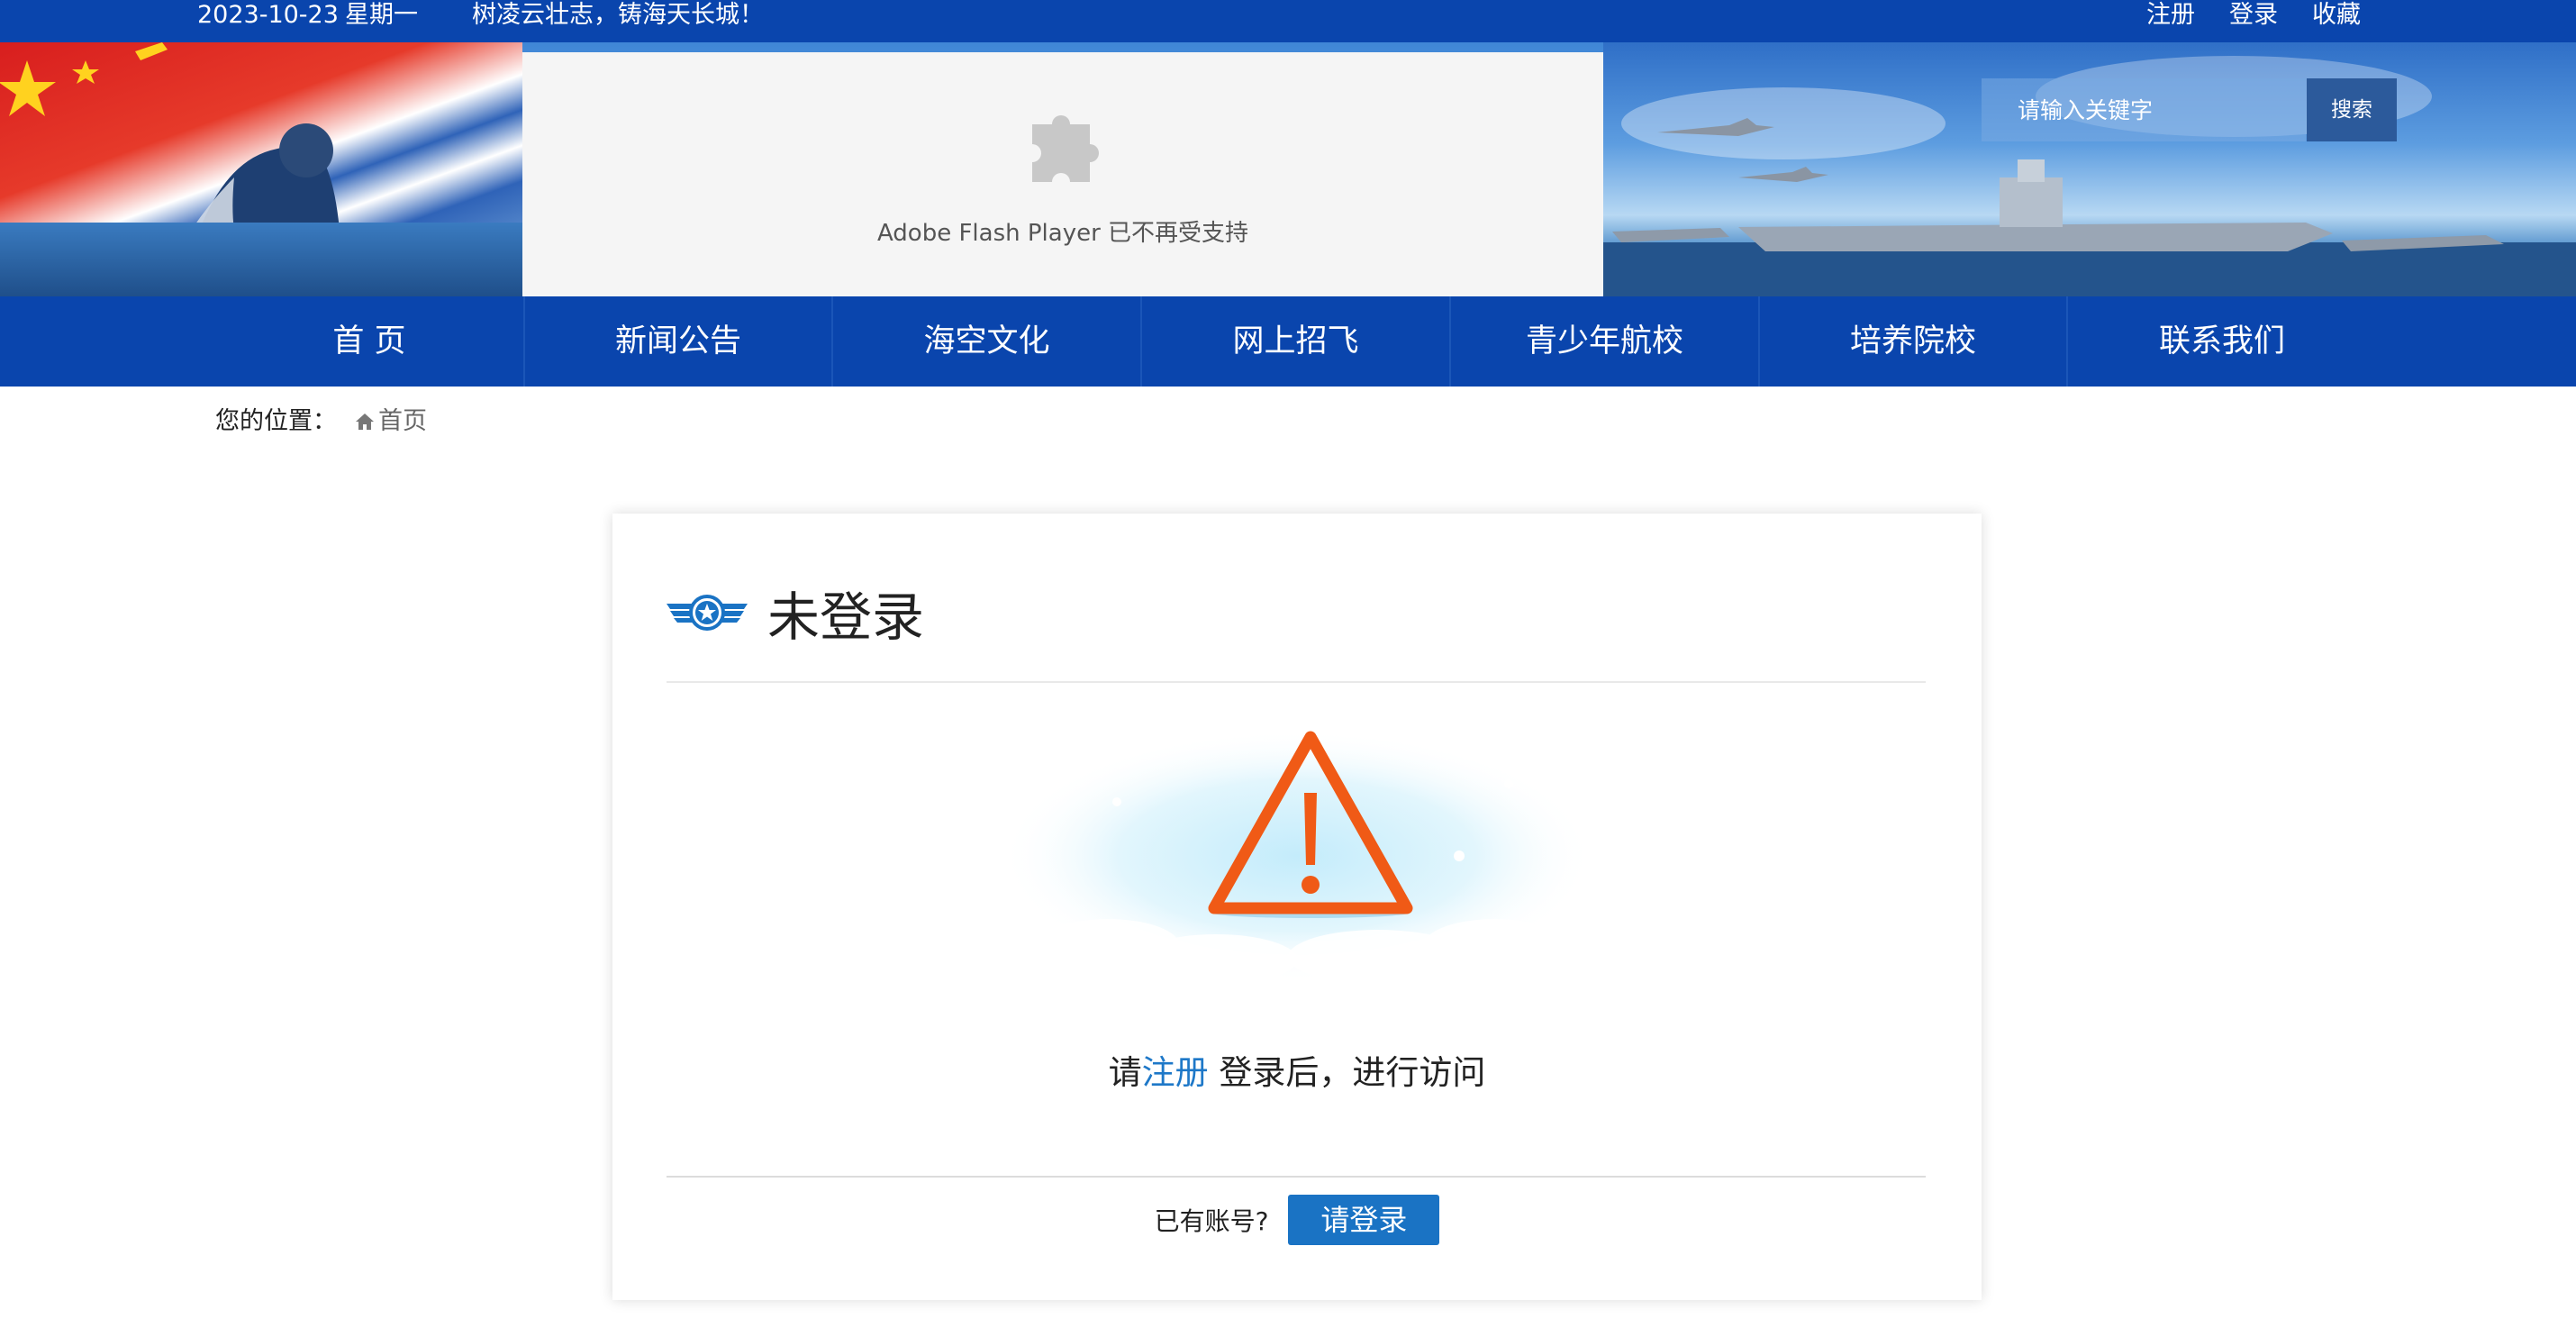 This screenshot has height=1319, width=2576. What do you see at coordinates (846, 617) in the screenshot?
I see `card-title: 未登录` at bounding box center [846, 617].